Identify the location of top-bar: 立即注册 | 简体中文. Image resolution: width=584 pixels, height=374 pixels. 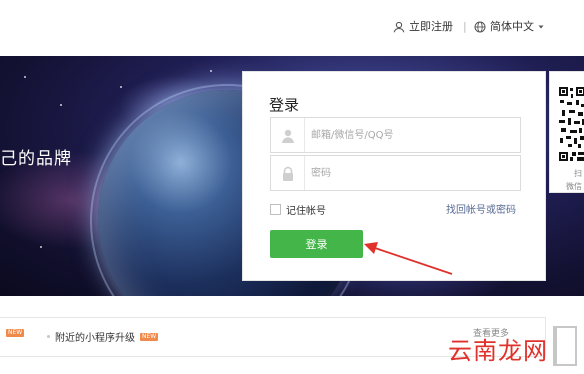
(292, 28).